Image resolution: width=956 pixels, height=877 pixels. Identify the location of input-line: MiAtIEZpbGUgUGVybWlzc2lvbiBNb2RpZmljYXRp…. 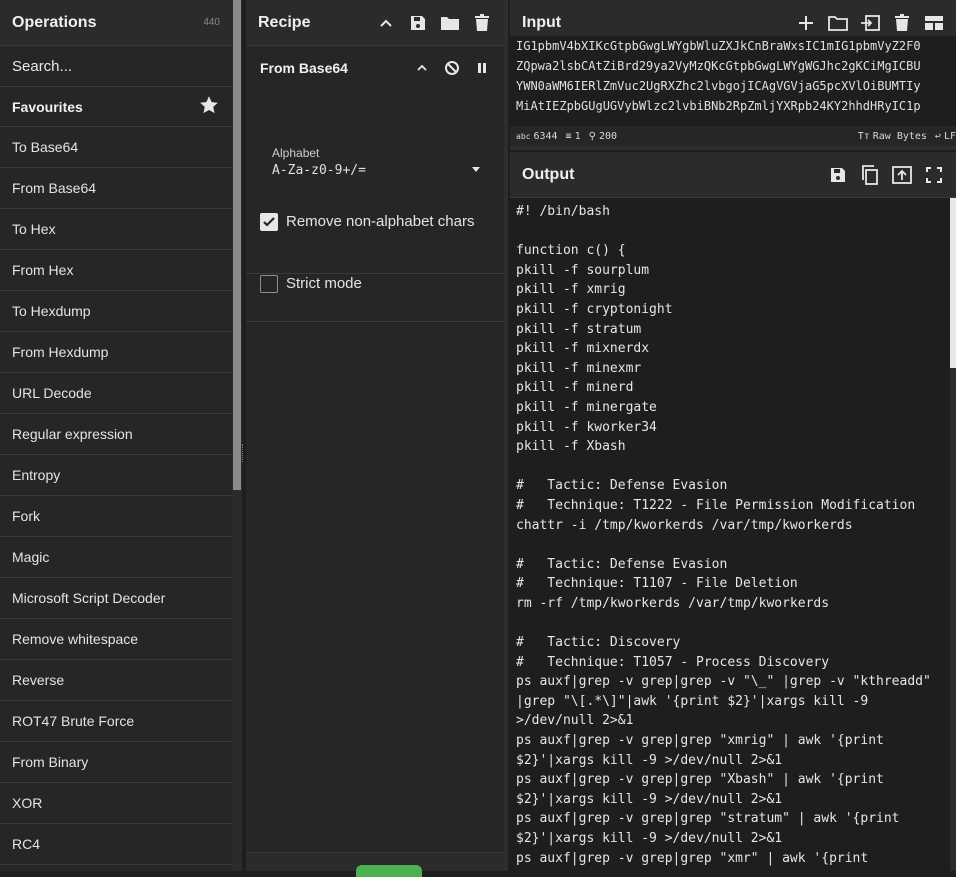
(718, 106).